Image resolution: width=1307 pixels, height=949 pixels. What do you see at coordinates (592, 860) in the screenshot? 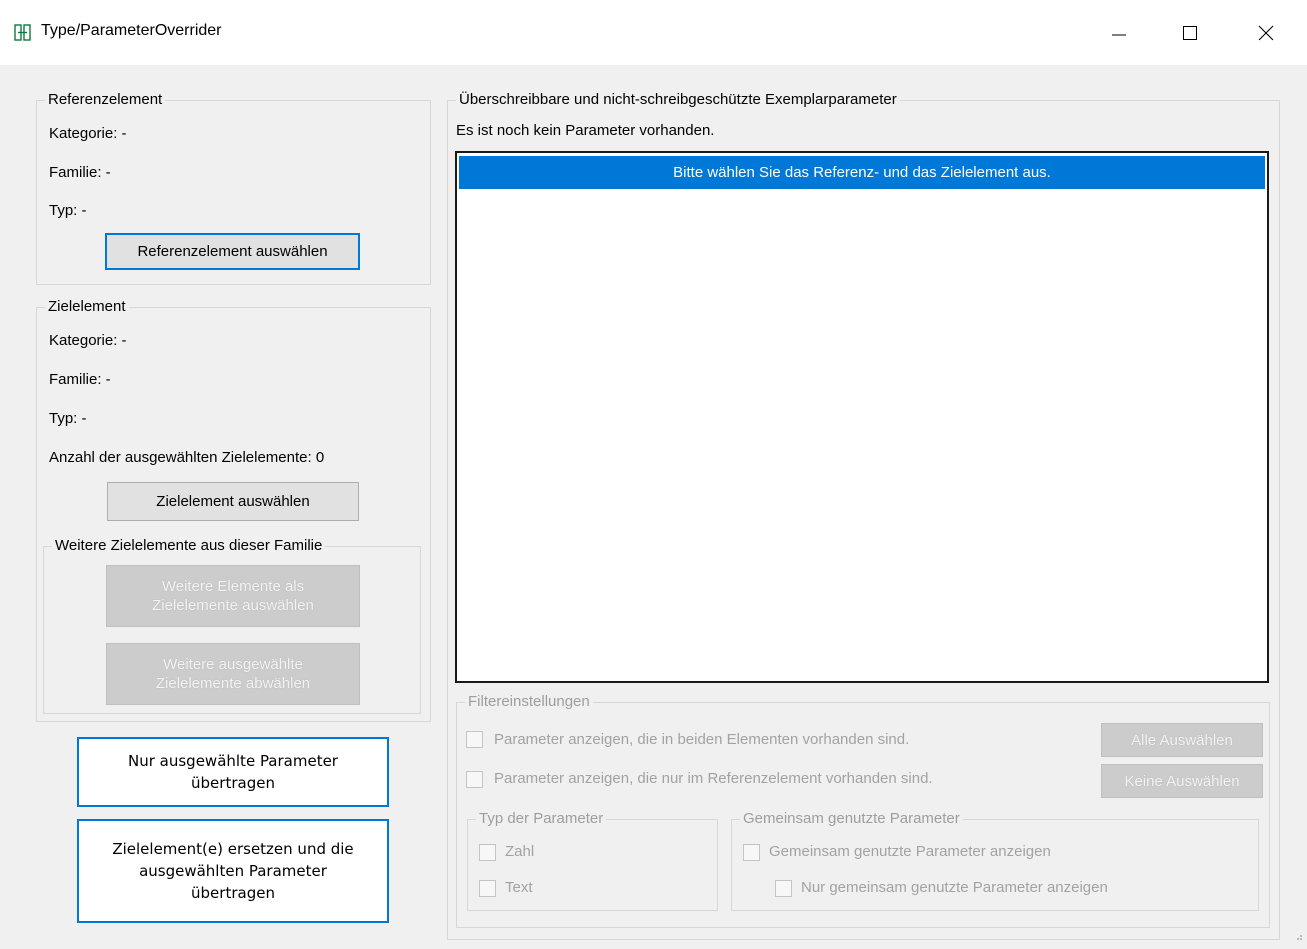
I see `parameter-type-group: Typ der Parameter` at bounding box center [592, 860].